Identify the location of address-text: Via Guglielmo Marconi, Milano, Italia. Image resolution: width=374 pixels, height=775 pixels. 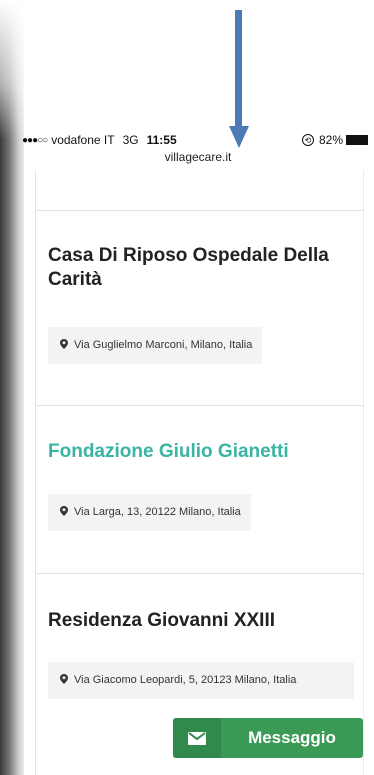
(163, 345).